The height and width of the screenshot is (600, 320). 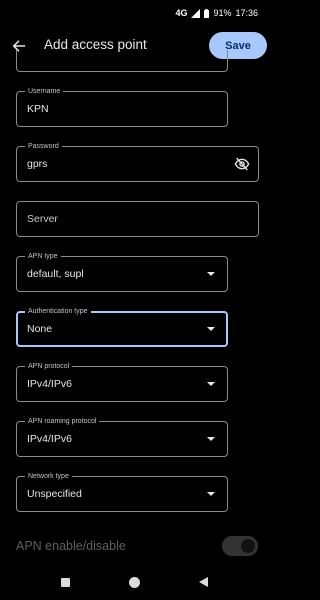 What do you see at coordinates (122, 61) in the screenshot?
I see `apn-name-field-partial` at bounding box center [122, 61].